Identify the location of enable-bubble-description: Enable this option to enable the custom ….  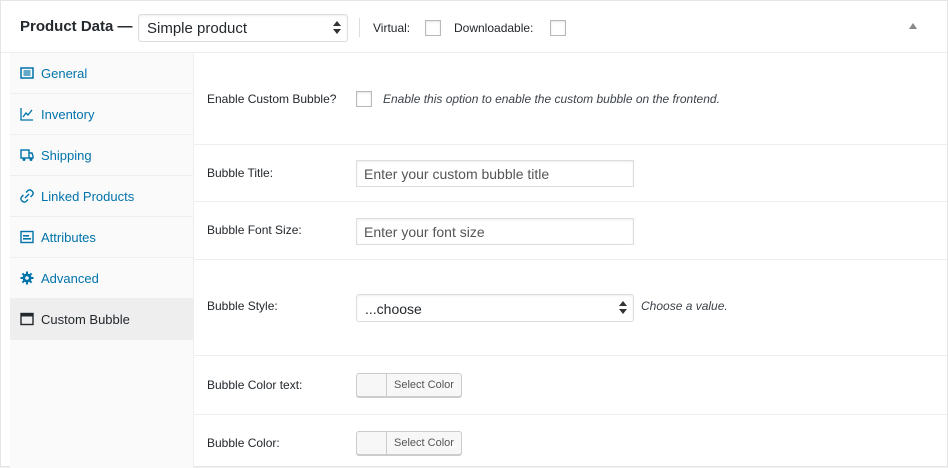
(551, 99).